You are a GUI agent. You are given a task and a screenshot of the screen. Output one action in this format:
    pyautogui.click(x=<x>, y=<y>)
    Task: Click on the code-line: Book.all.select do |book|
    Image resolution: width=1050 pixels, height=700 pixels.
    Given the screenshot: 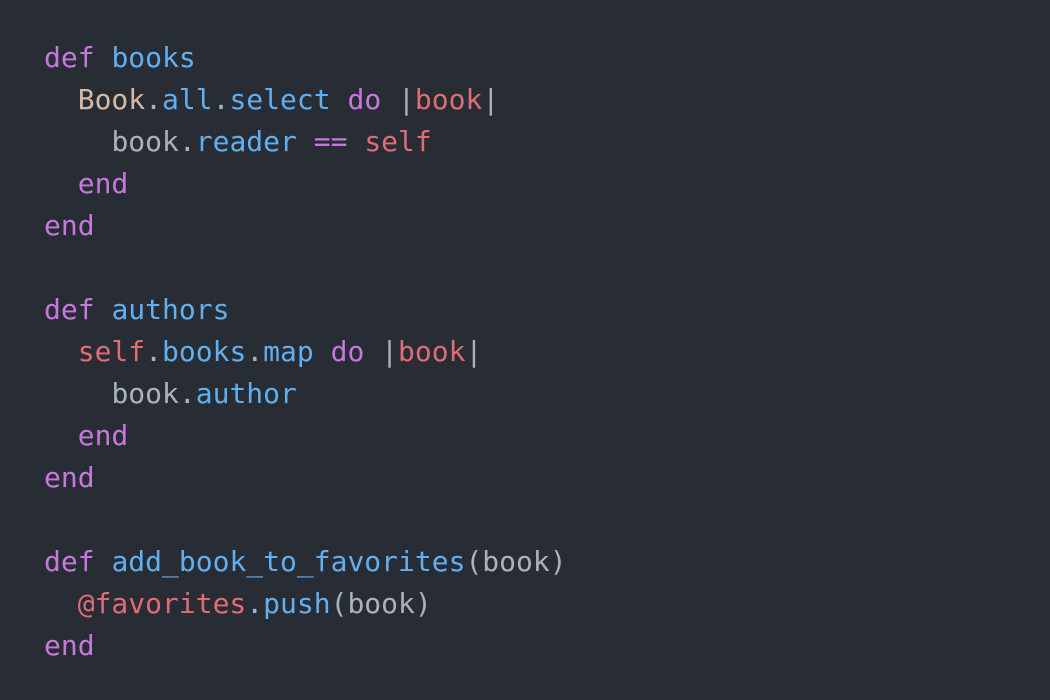 What is the action you would take?
    pyautogui.click(x=547, y=100)
    